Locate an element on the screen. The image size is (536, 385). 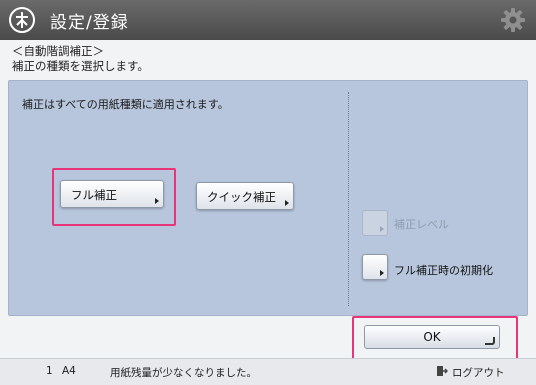
panel-divider is located at coordinates (348, 199).